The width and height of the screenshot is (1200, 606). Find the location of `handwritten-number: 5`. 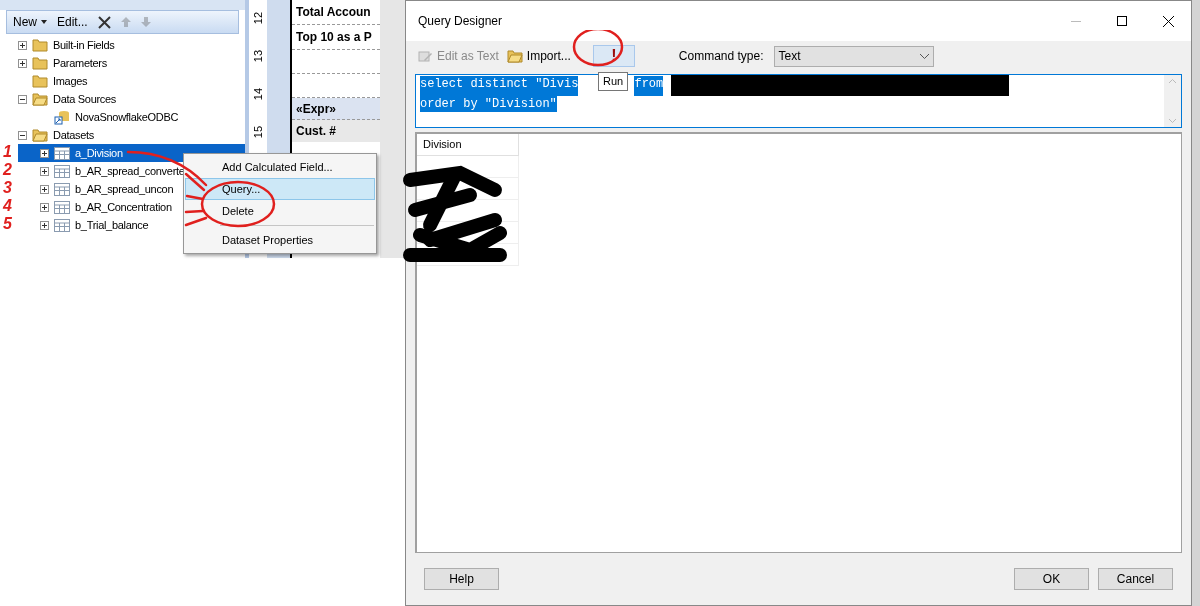

handwritten-number: 5 is located at coordinates (7, 224).